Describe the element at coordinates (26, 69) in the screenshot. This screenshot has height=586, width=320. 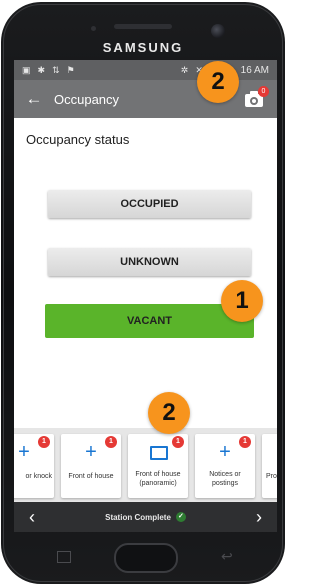
I see `gallery-icon: ▣` at that location.